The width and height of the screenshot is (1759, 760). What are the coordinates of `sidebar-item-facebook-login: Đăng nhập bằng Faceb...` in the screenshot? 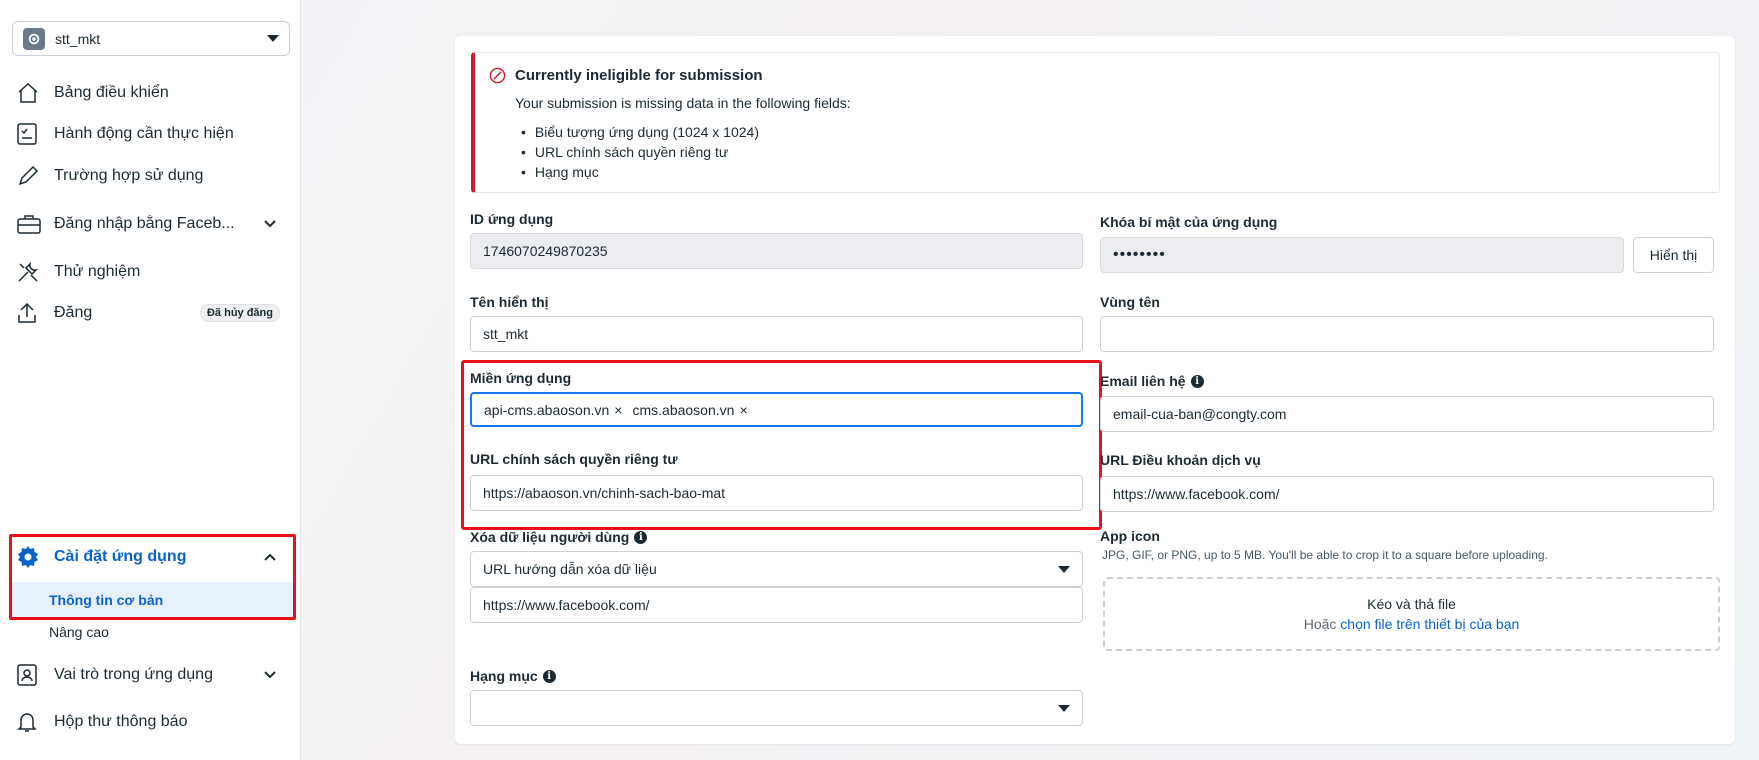 It's located at (151, 224).